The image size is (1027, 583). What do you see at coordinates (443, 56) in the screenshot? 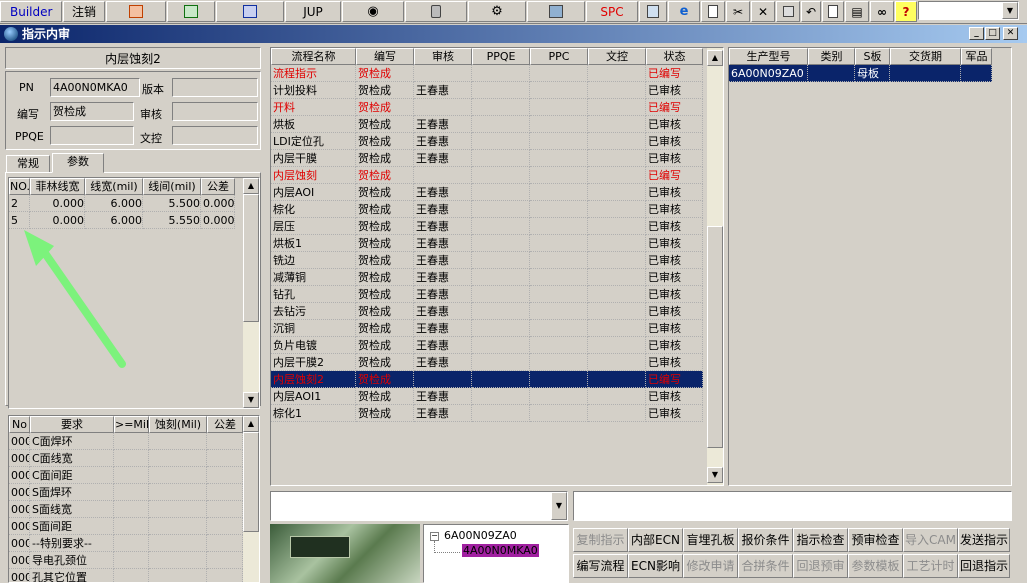
I see `process-grid-header-2: 审核` at bounding box center [443, 56].